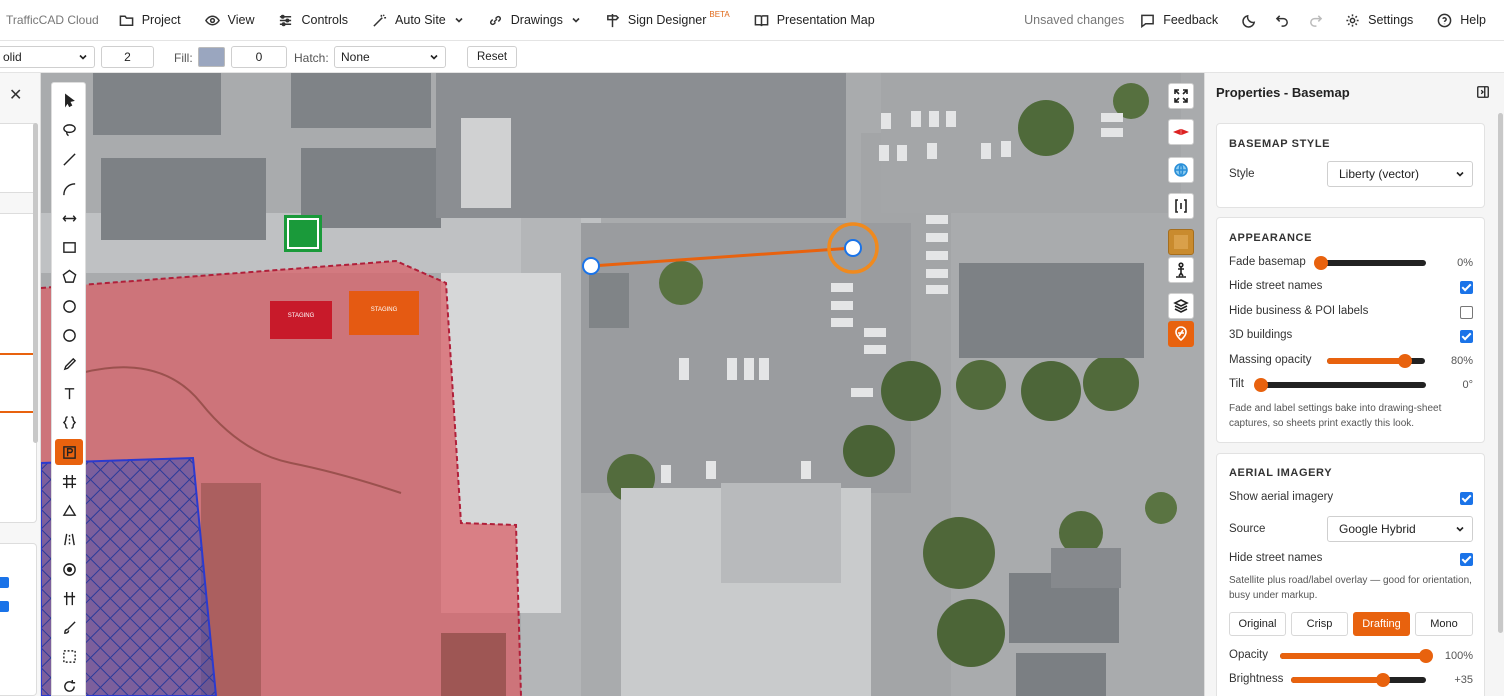  Describe the element at coordinates (69, 510) in the screenshot. I see `node-tool` at that location.